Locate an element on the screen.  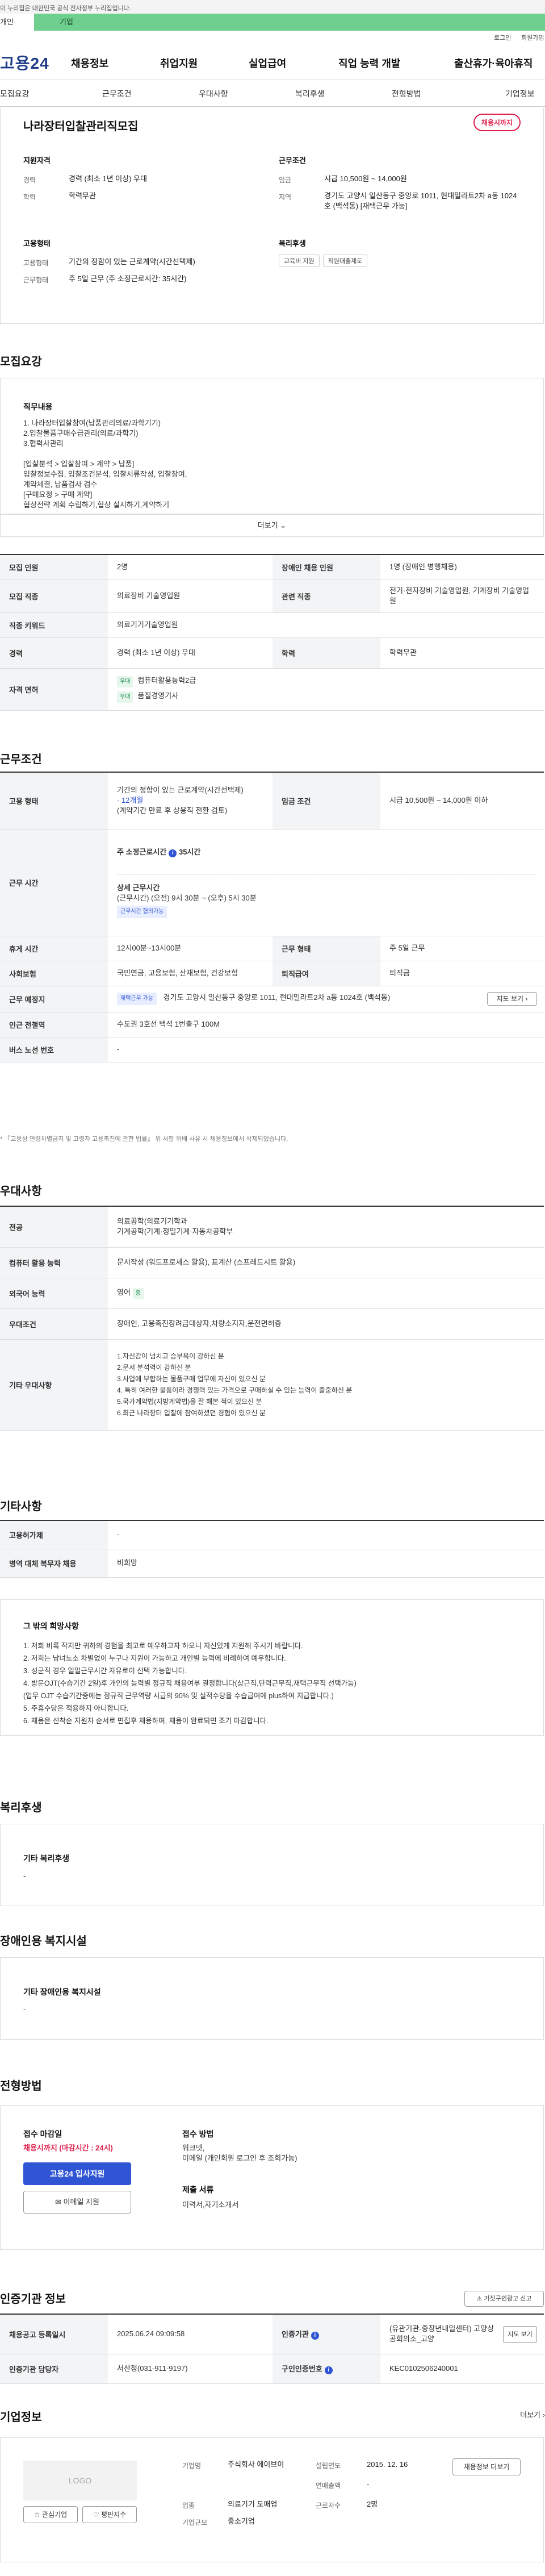
report-fake-ad-button: ⚠ 거짓구인광고 신고 is located at coordinates (504, 2299).